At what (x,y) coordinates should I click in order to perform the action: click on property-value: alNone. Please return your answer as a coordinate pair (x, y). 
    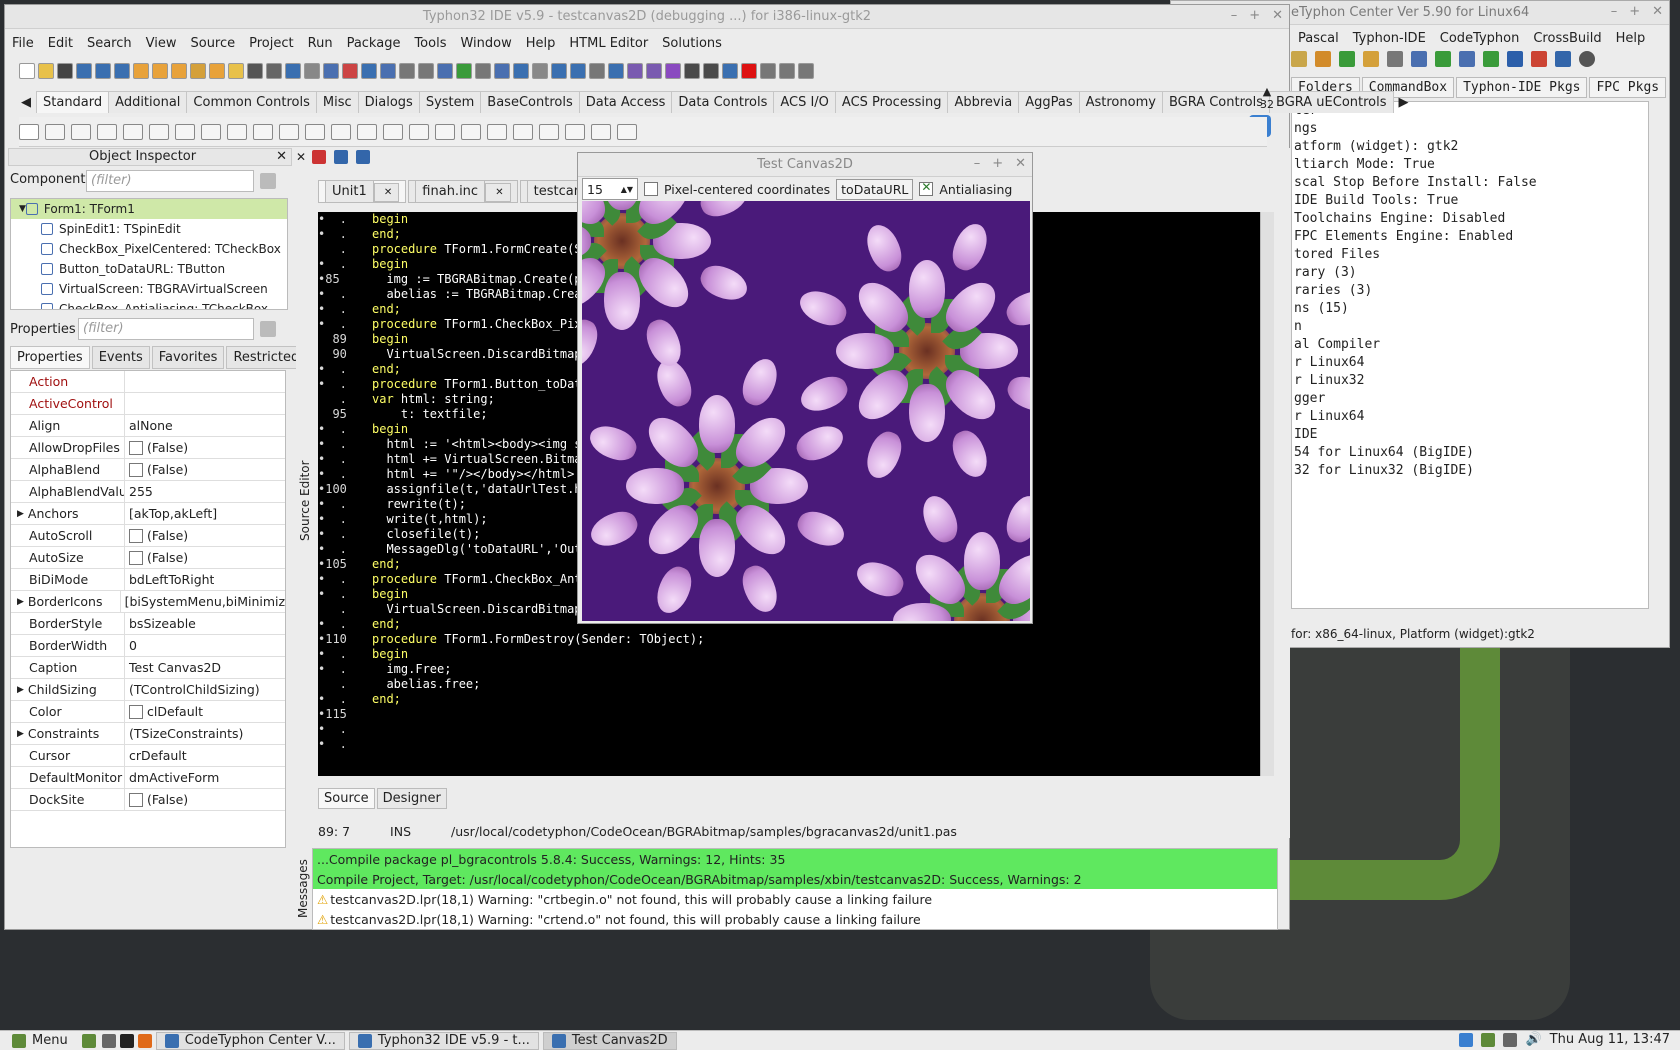
    Looking at the image, I should click on (149, 425).